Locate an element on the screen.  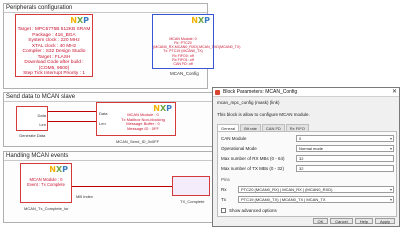
tx-pin-label: Tx is located at coordinates (223, 199).